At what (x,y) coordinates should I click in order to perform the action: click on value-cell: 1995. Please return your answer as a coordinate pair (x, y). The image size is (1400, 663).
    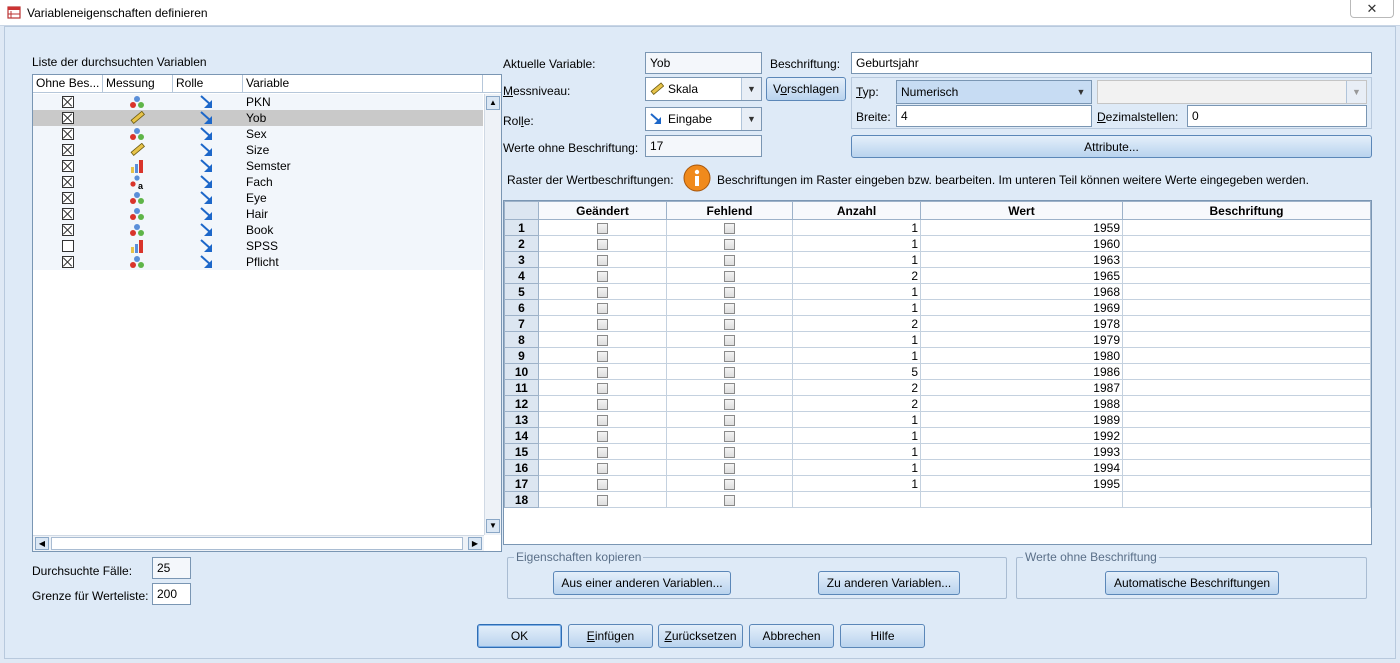
    Looking at the image, I should click on (1021, 483).